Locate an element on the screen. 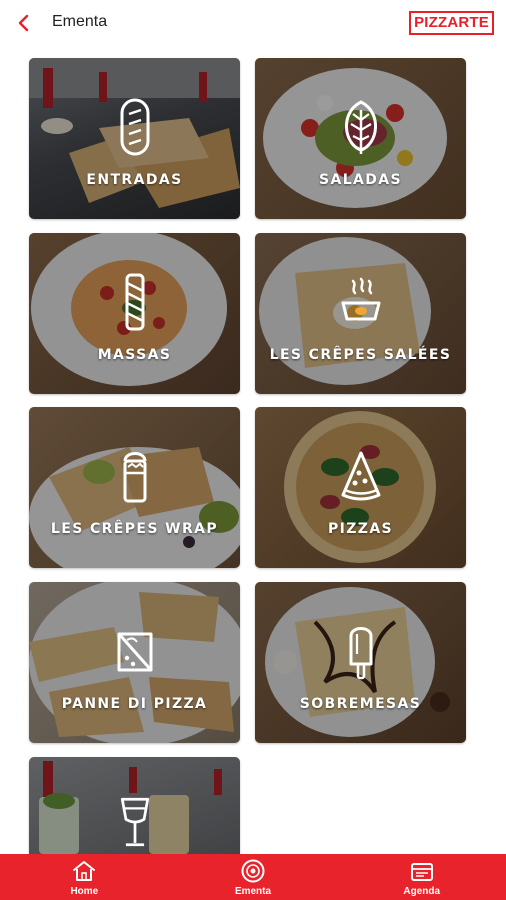 The width and height of the screenshot is (506, 900). nav-label: Ementa is located at coordinates (253, 891).